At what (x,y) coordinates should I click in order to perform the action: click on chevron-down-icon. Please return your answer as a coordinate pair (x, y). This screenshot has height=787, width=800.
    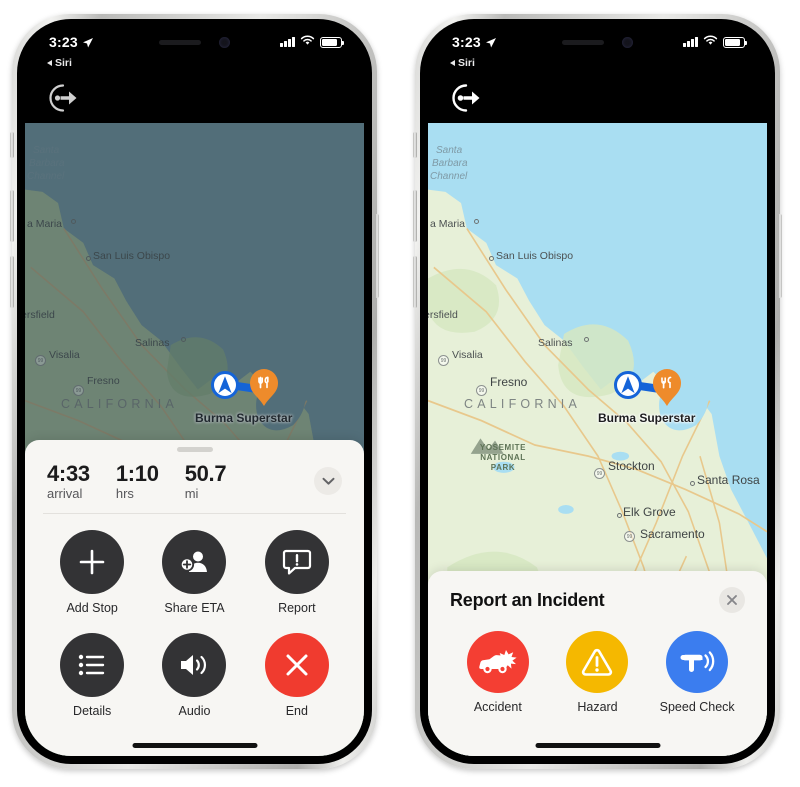
    Looking at the image, I should click on (328, 481).